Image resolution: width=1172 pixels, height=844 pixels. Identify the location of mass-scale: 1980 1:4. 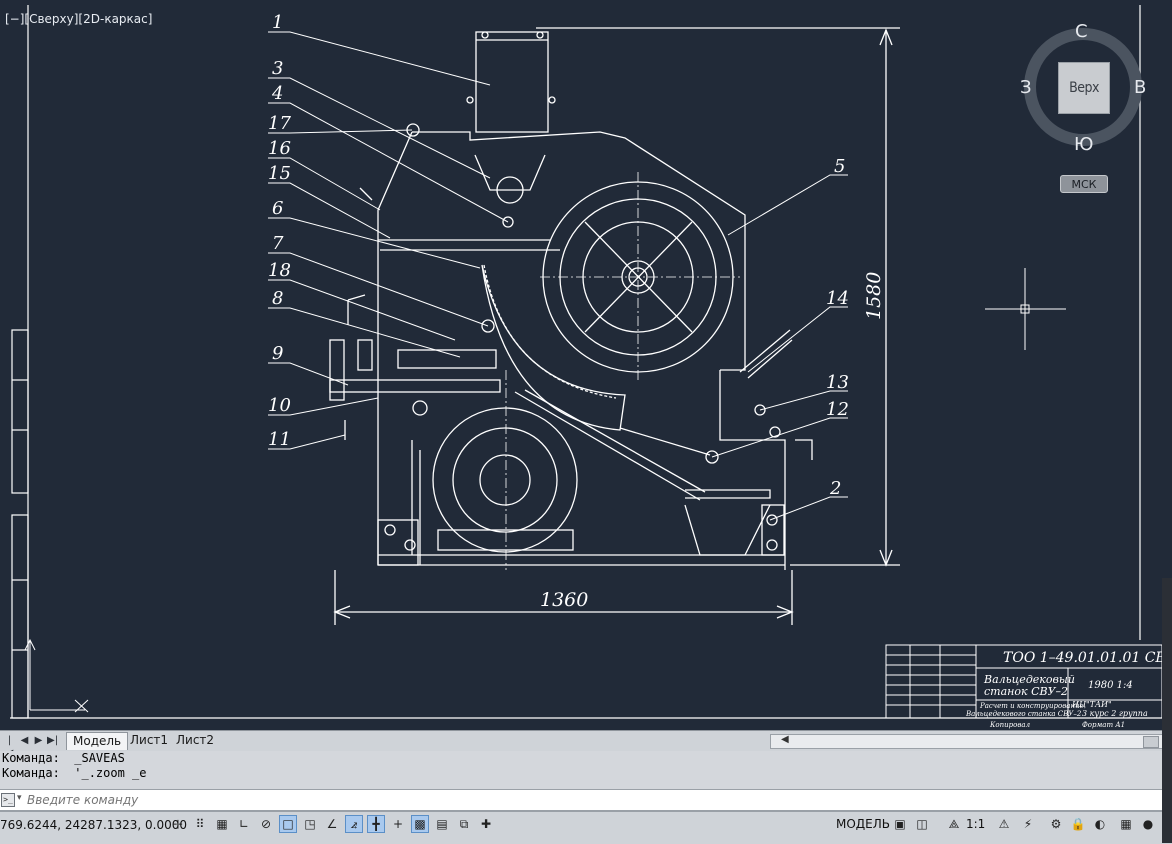
(1110, 685).